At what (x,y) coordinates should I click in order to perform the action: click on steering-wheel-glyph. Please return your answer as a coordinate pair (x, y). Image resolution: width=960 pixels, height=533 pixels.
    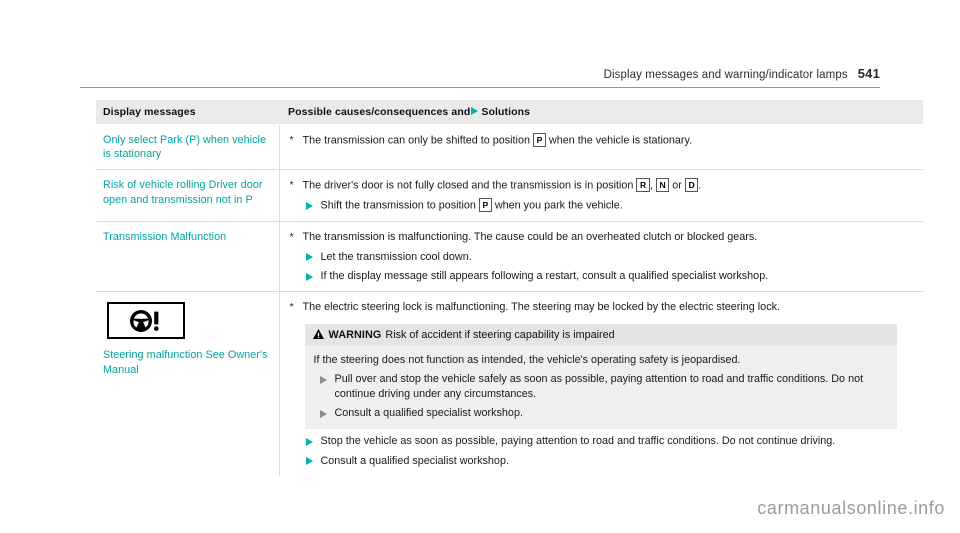
    Looking at the image, I should click on (144, 320).